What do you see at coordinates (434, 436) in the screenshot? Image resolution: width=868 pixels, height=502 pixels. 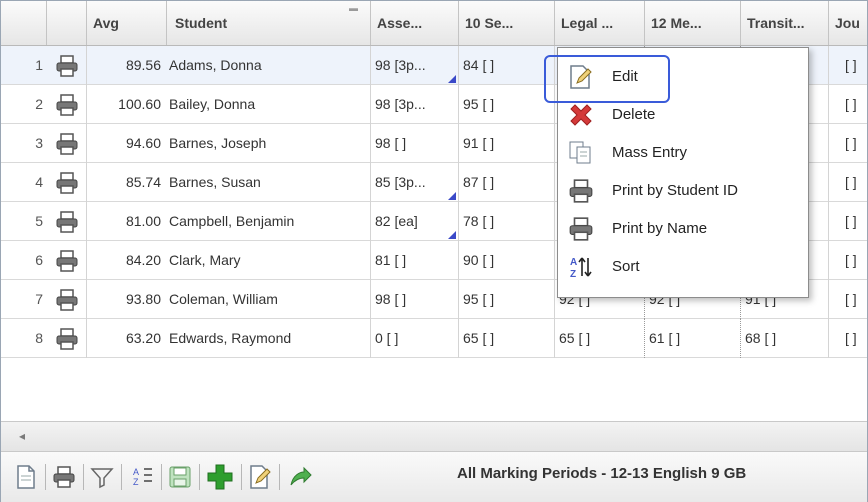 I see `horizontal-scrollbar: ◂` at bounding box center [434, 436].